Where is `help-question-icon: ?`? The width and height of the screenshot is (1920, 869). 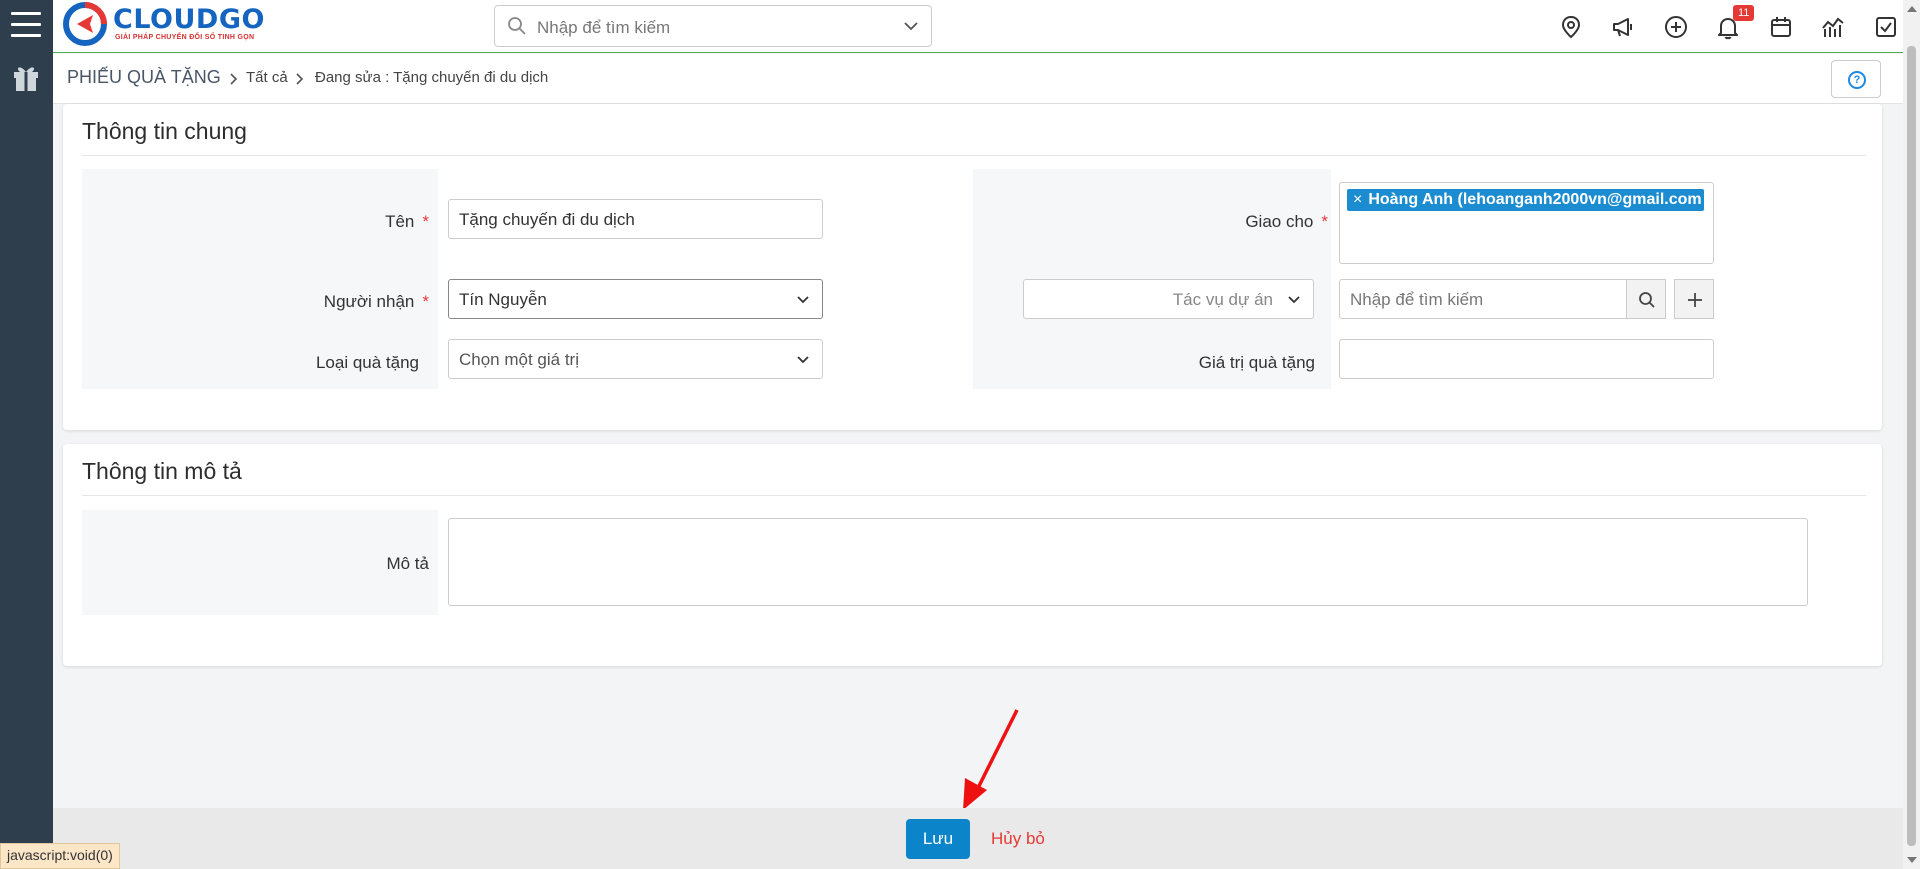
help-question-icon: ? is located at coordinates (1857, 80).